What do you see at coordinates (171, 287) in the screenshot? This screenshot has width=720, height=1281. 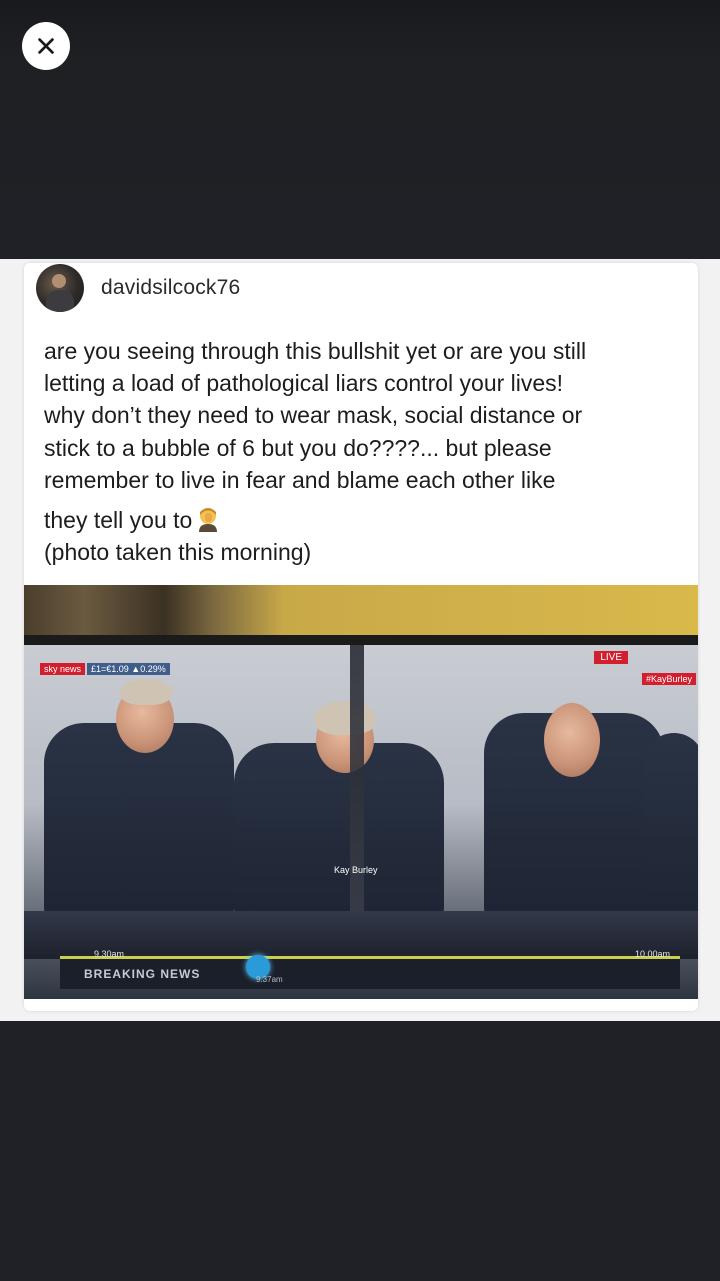 I see `username: davidsilcock76` at bounding box center [171, 287].